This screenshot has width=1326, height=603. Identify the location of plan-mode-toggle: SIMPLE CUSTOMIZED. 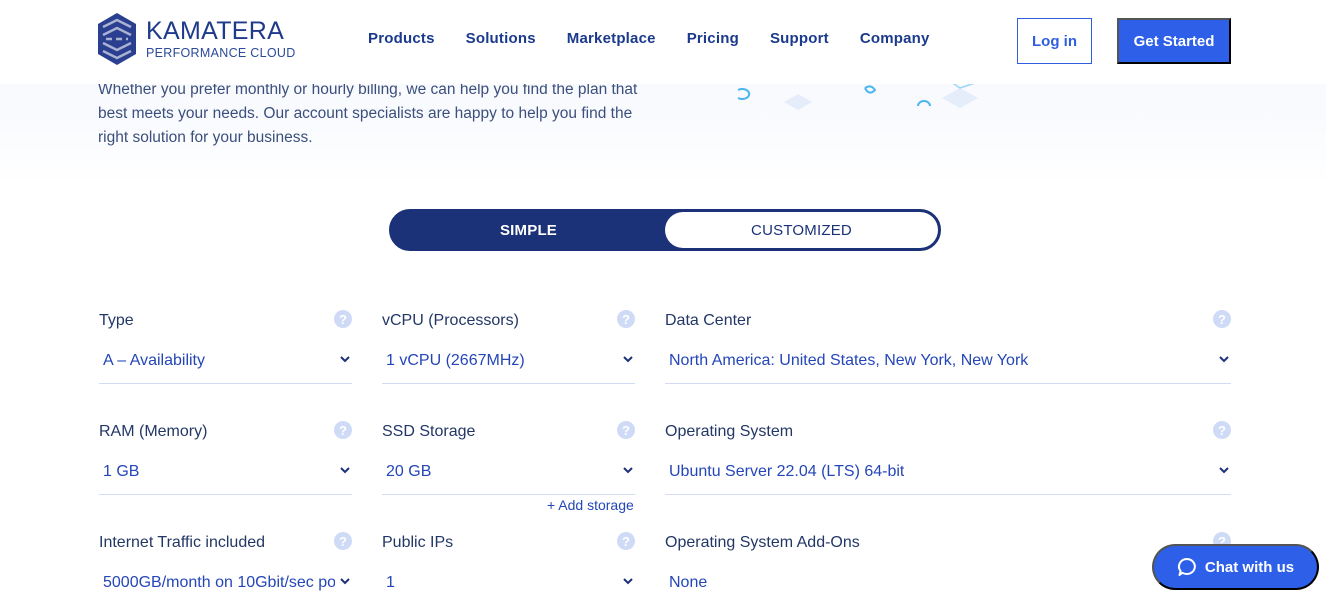
(665, 230).